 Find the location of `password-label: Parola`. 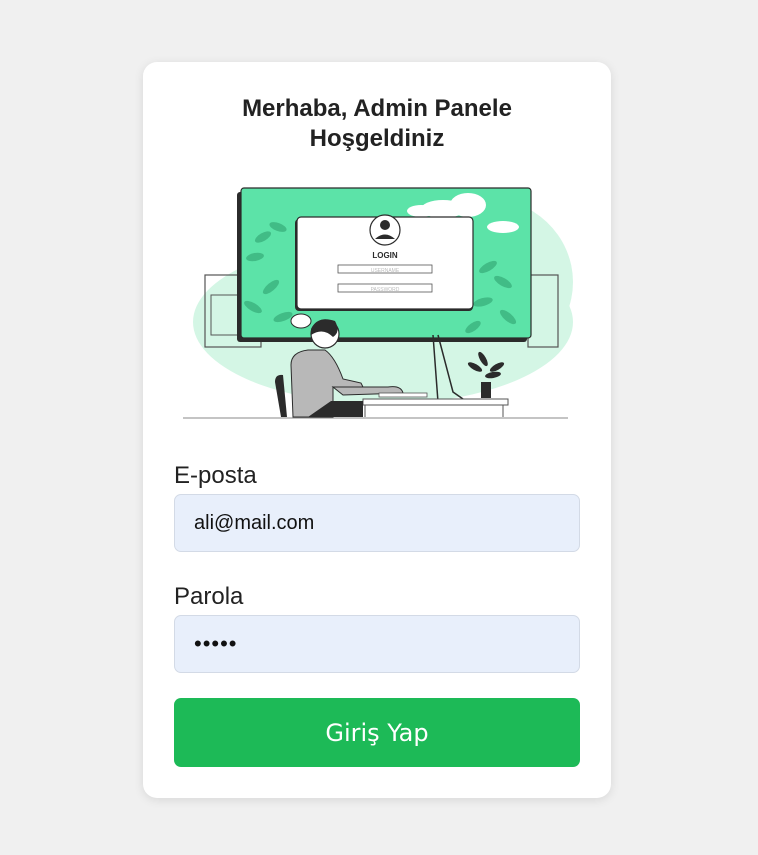

password-label: Parola is located at coordinates (209, 596).